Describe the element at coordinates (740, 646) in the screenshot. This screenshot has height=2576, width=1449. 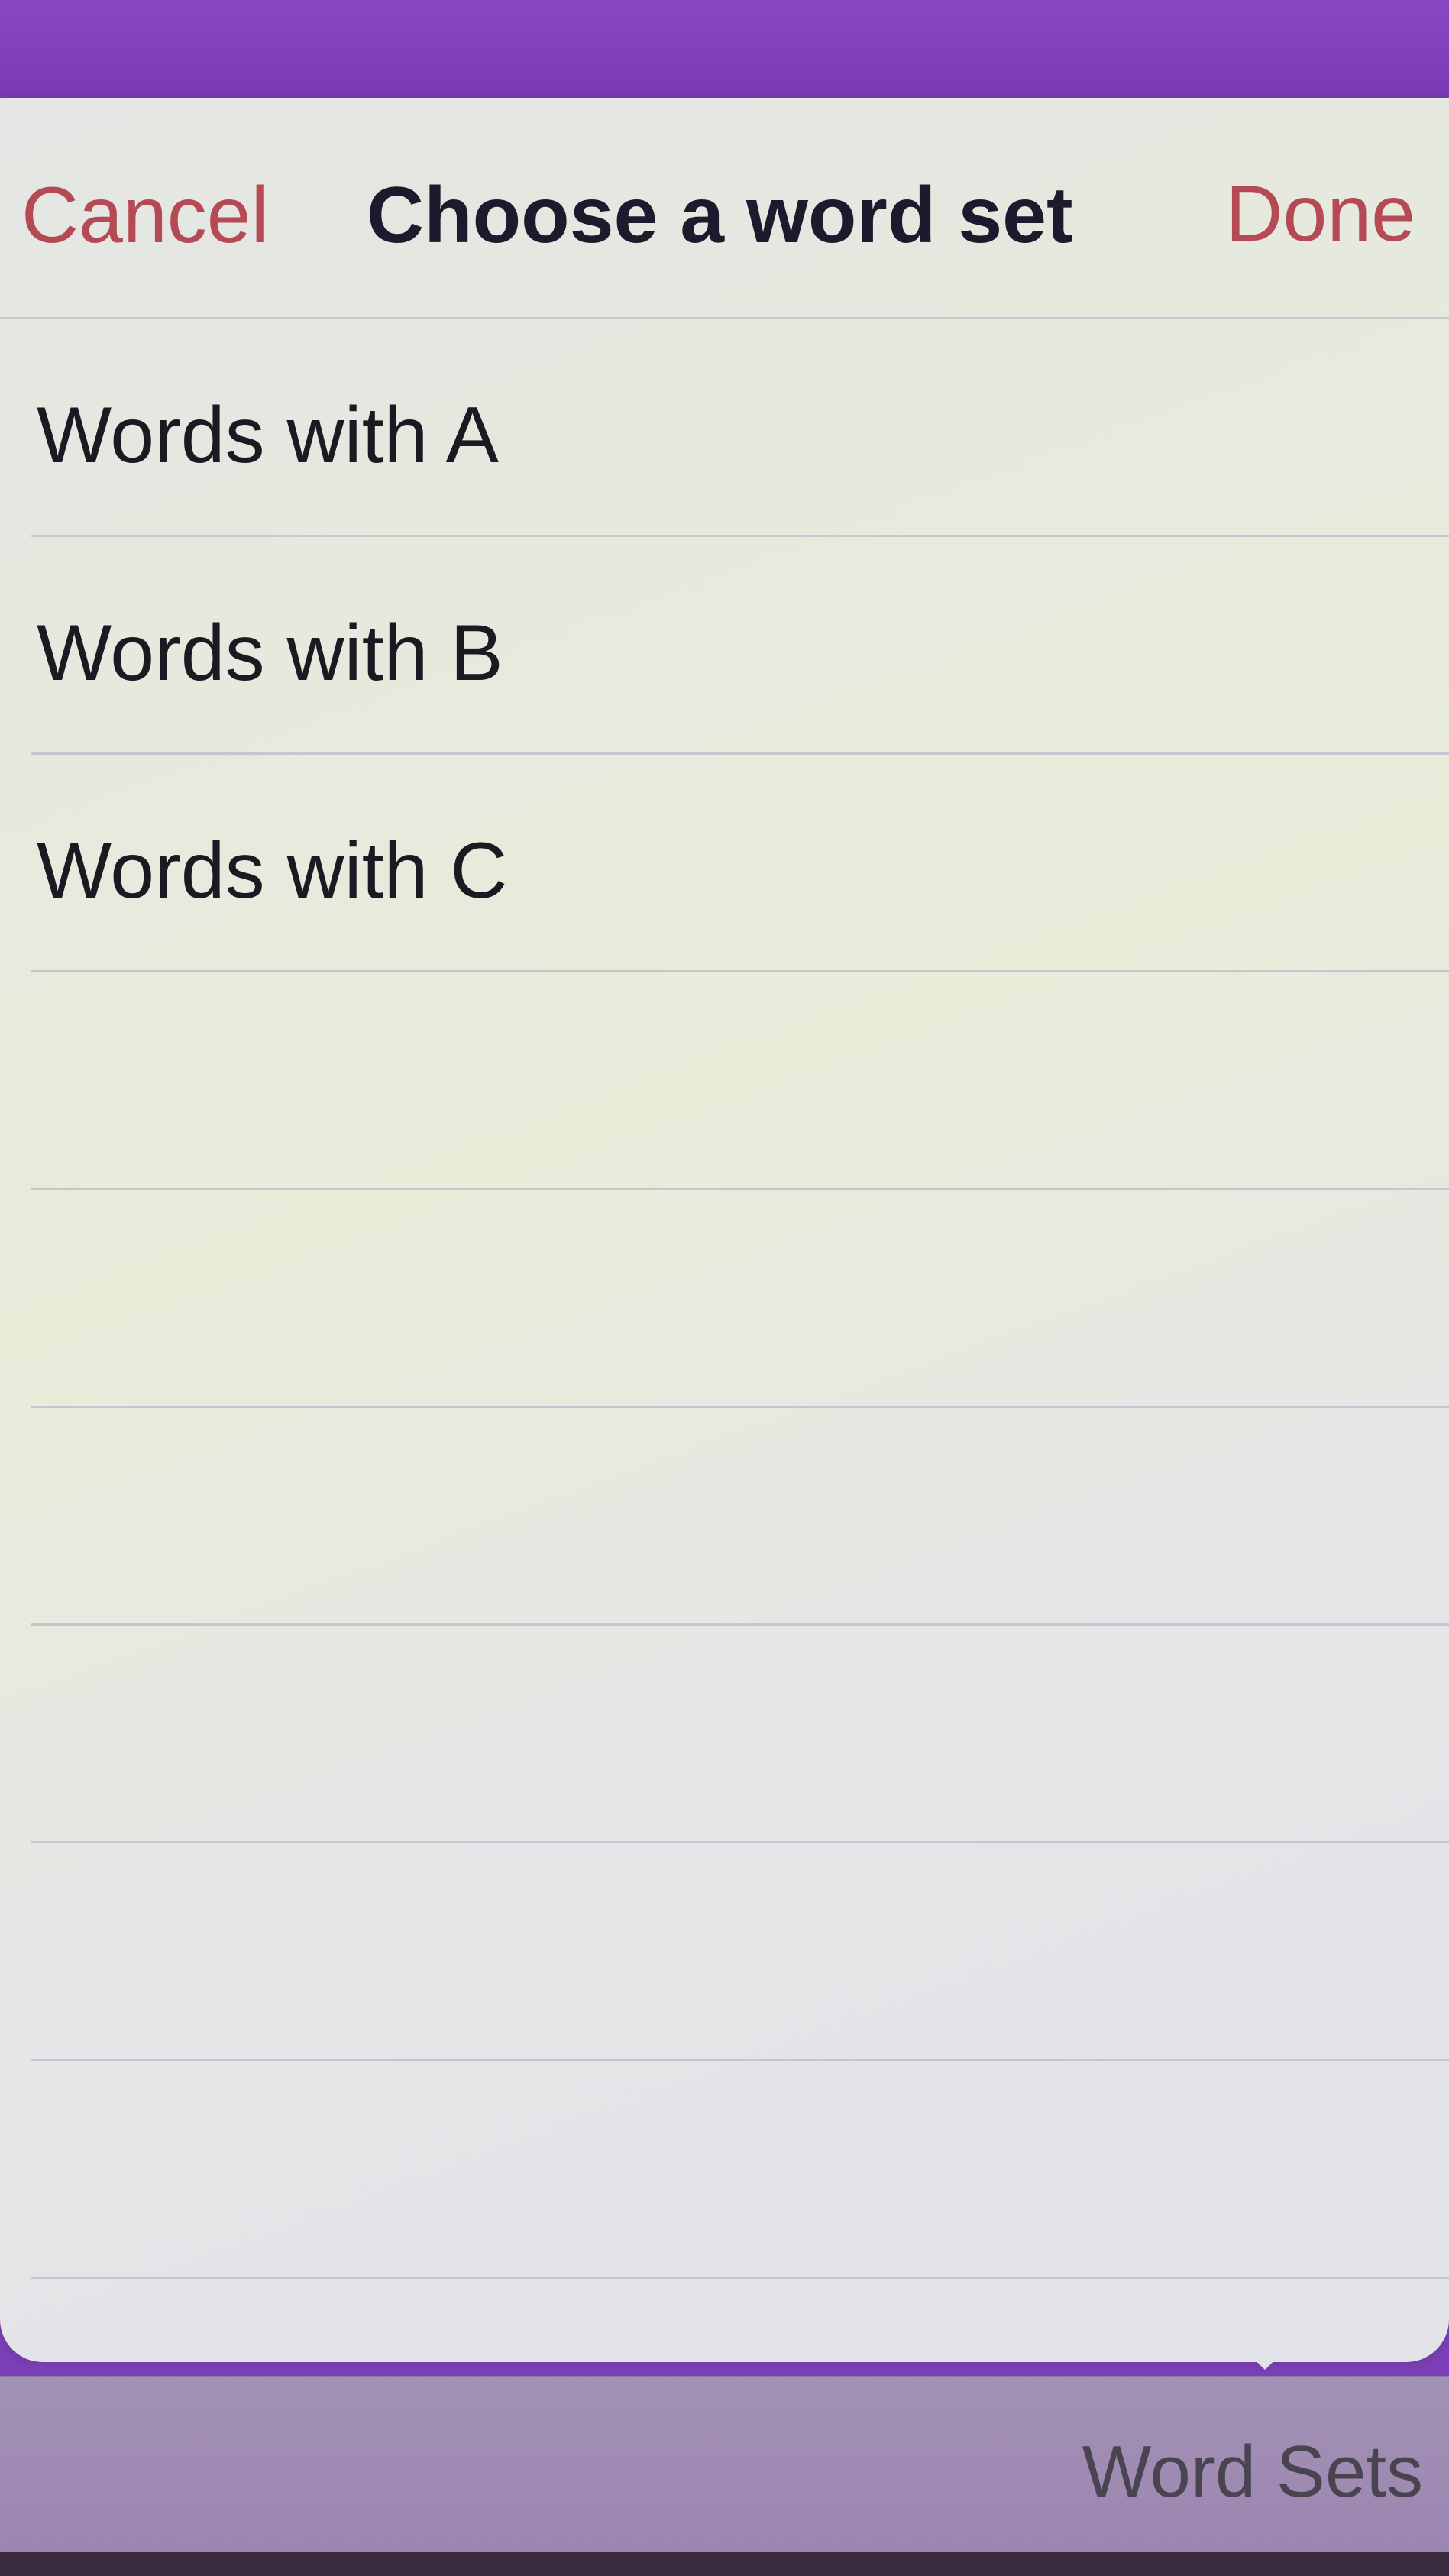
I see `word-set-row-b: Words with B` at that location.